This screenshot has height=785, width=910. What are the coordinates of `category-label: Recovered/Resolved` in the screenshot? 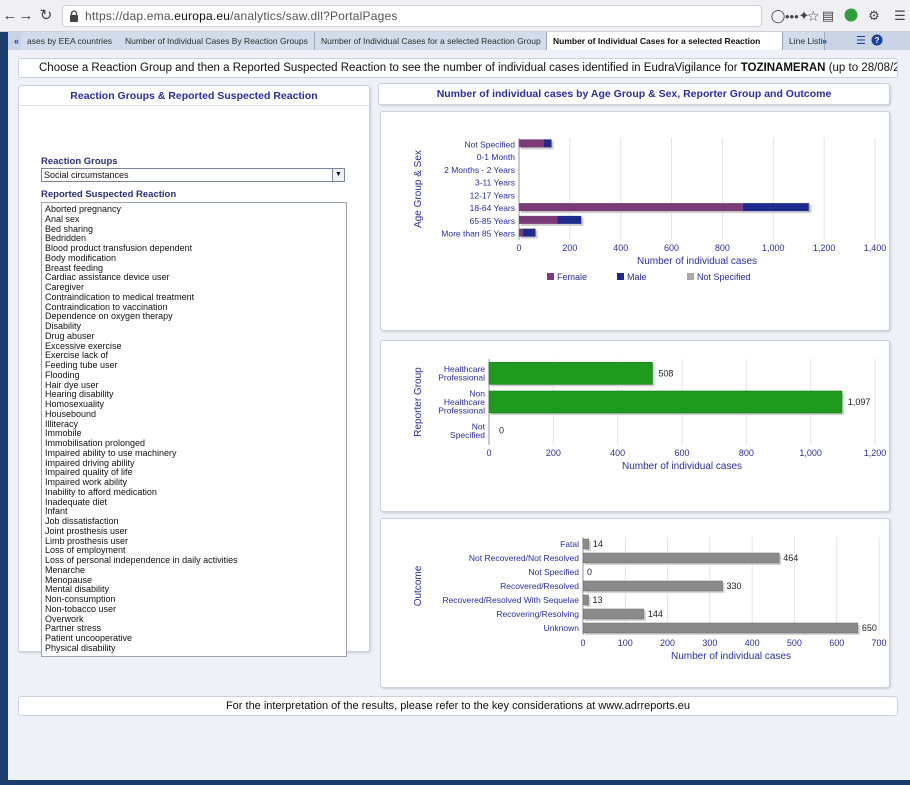 It's located at (539, 586).